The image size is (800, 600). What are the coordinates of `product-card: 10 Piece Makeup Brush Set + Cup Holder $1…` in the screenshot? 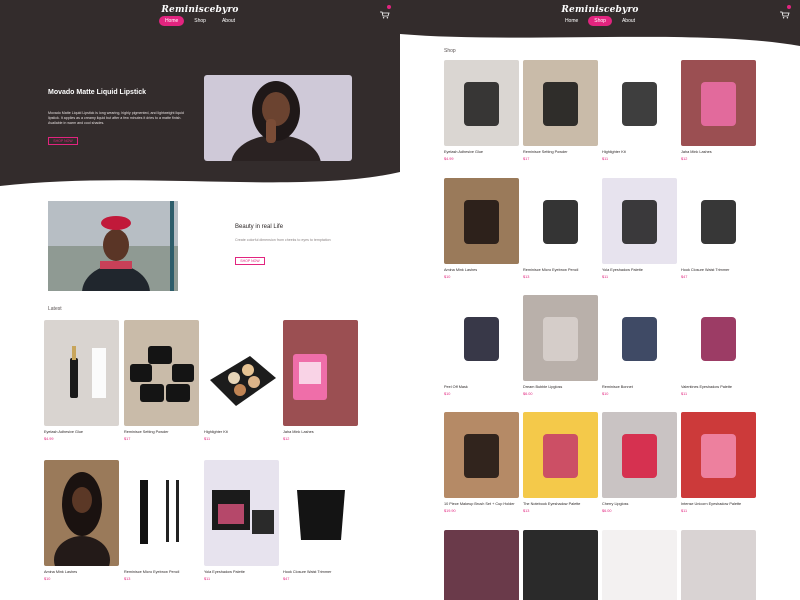 It's located at (481, 462).